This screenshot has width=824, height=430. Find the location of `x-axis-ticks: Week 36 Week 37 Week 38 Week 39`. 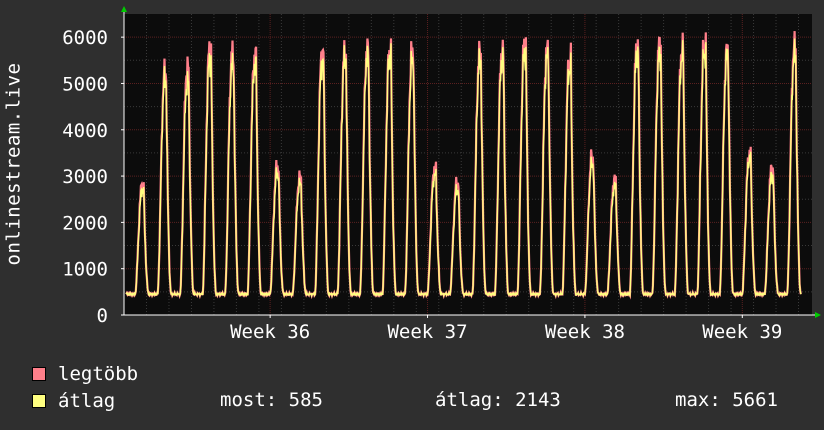

x-axis-ticks: Week 36 Week 37 Week 38 Week 39 is located at coordinates (506, 327).